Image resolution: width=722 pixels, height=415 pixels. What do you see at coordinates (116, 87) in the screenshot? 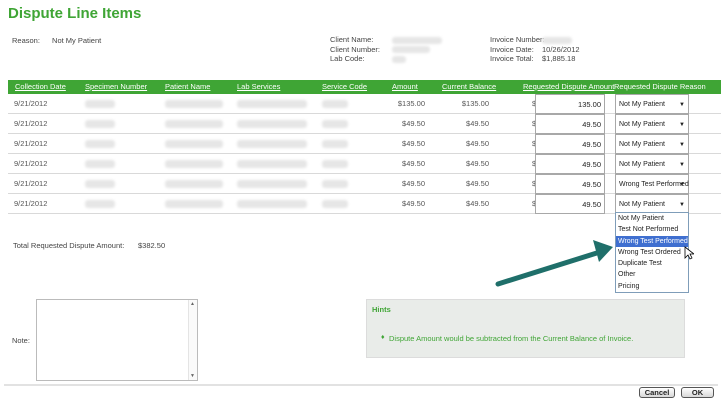
I see `header-specimen-number: Specimen Number` at bounding box center [116, 87].